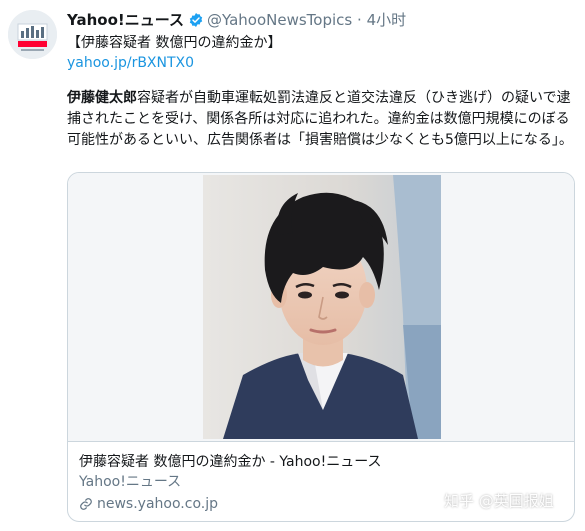  Describe the element at coordinates (157, 504) in the screenshot. I see `card-domain-text: news.yahoo.co.jp` at that location.